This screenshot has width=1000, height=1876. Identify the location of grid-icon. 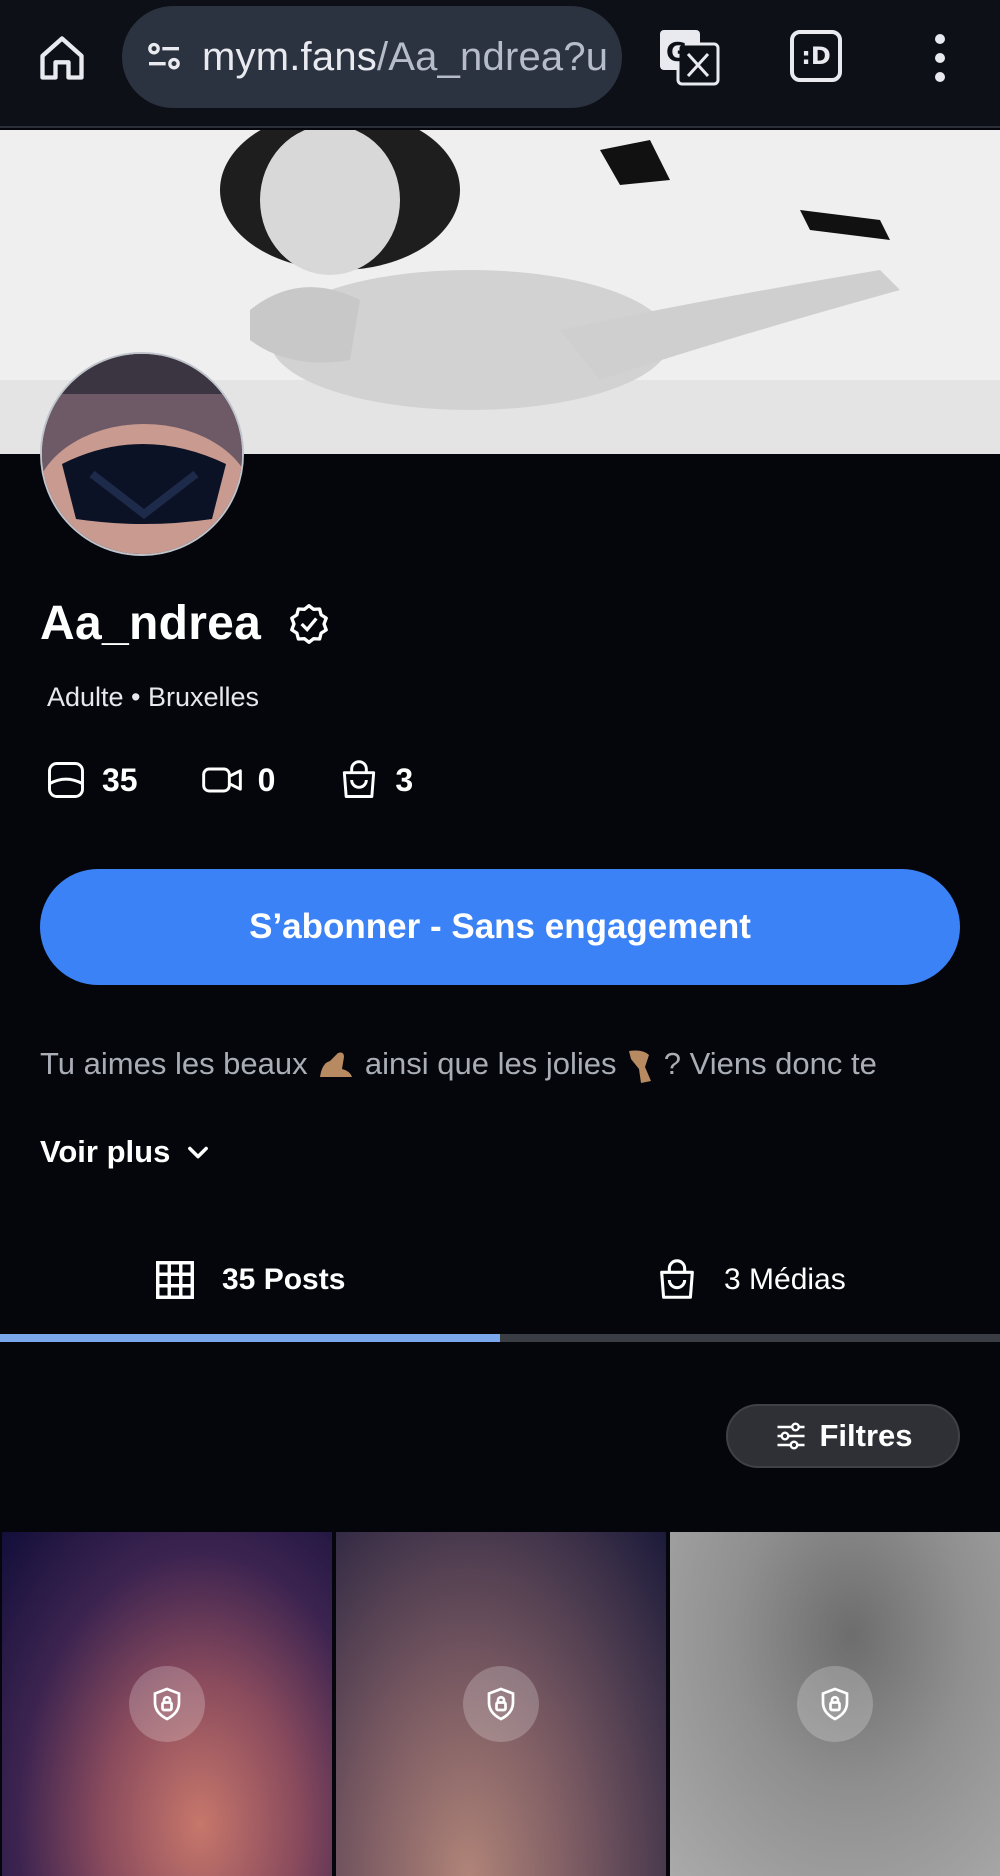
(175, 1280).